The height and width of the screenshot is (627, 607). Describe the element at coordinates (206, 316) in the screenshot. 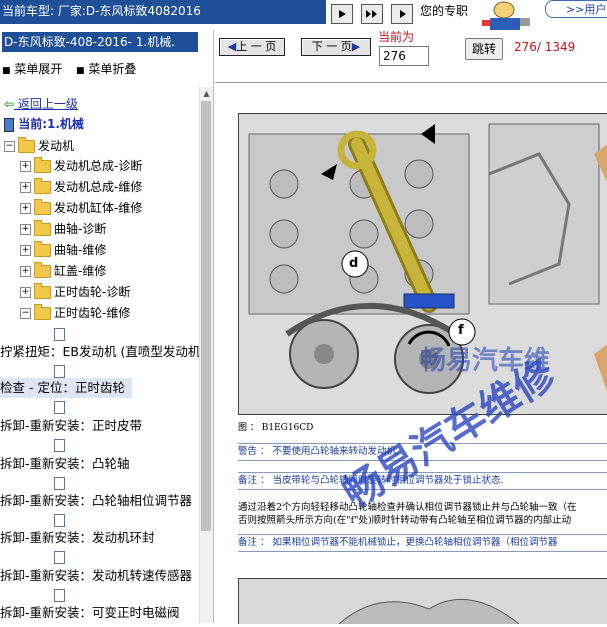

I see `scrollbar-thumb` at that location.